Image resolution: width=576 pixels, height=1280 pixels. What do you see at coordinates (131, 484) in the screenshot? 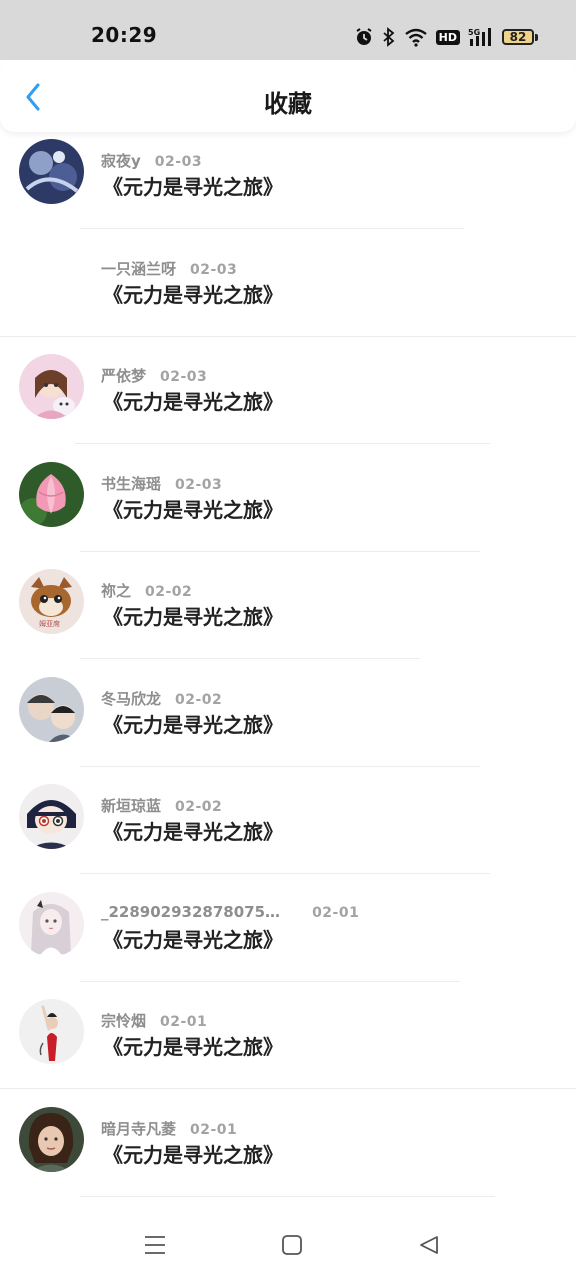
I see `username: 书生海瑶` at bounding box center [131, 484].